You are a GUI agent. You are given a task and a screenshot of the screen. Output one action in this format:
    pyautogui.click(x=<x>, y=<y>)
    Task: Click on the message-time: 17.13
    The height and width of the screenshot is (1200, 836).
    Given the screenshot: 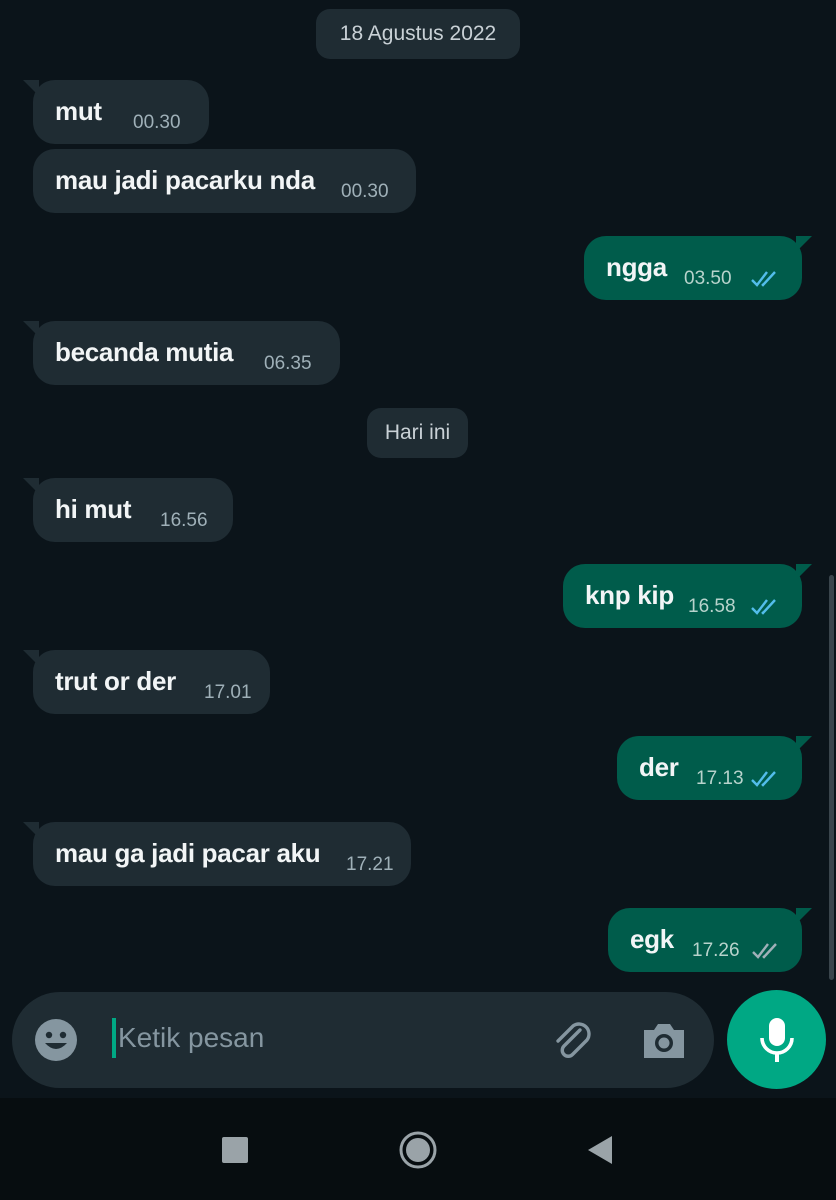 What is the action you would take?
    pyautogui.click(x=720, y=778)
    